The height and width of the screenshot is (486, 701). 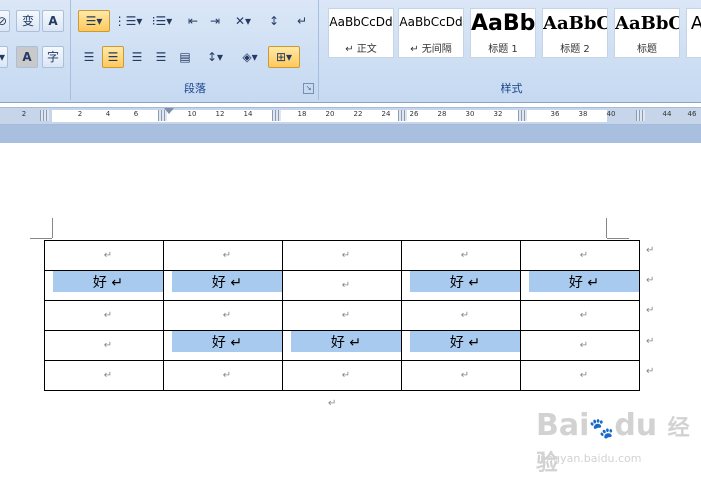 What do you see at coordinates (555, 114) in the screenshot?
I see `ruler-tick: 36` at bounding box center [555, 114].